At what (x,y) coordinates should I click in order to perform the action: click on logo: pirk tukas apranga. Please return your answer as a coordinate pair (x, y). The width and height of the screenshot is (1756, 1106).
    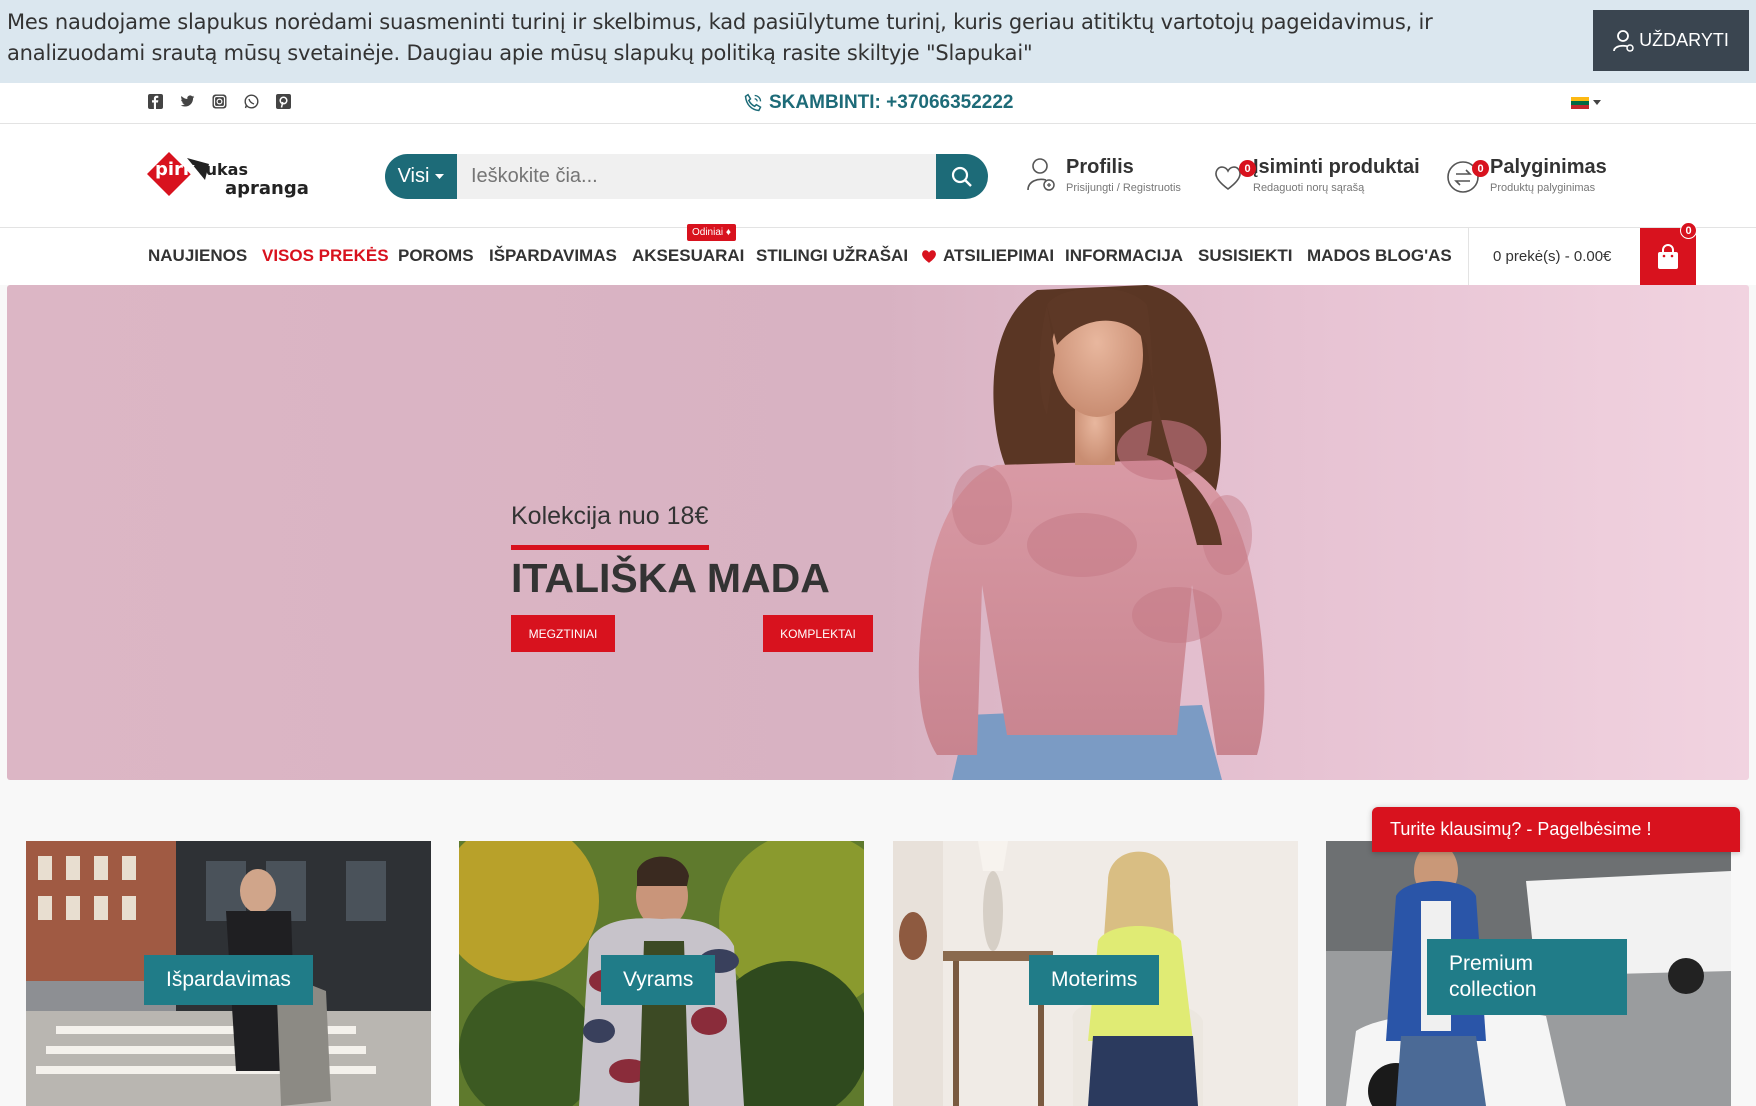
    Looking at the image, I should click on (232, 175).